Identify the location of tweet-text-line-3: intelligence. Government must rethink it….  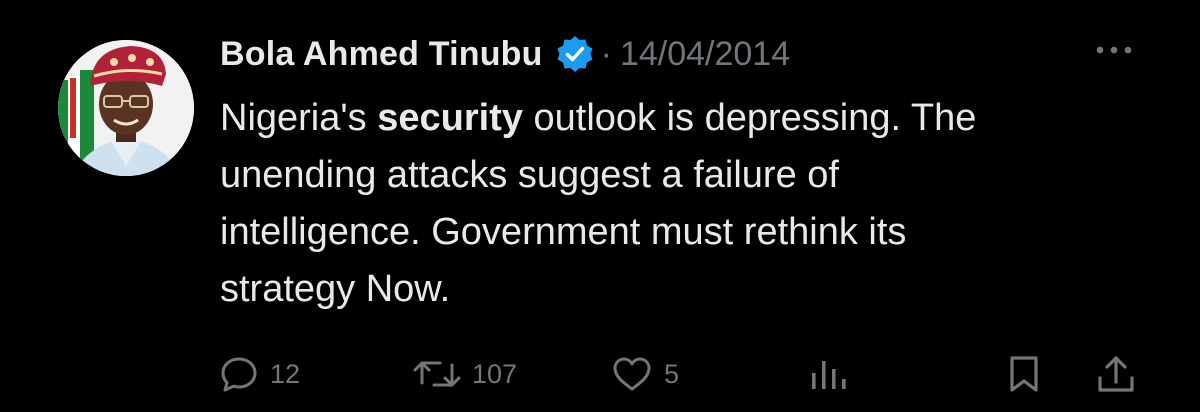
(563, 232).